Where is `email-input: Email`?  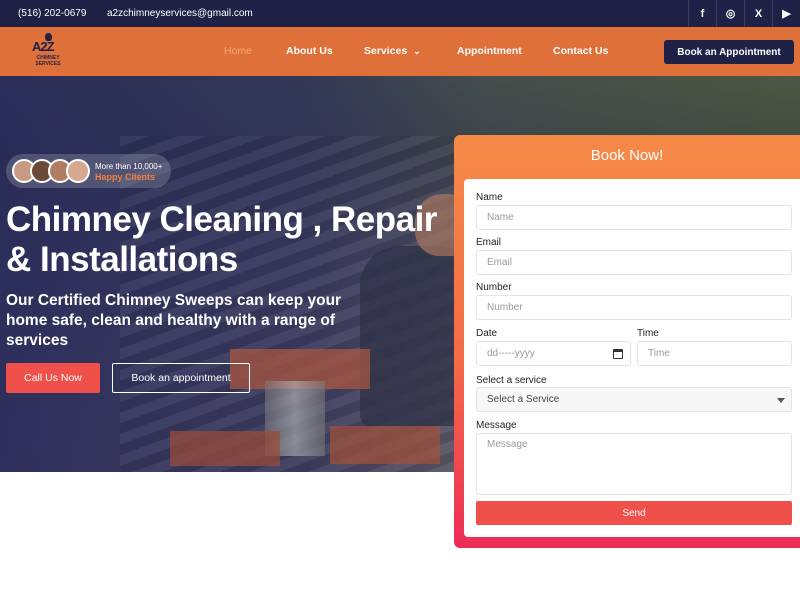
email-input: Email is located at coordinates (634, 262).